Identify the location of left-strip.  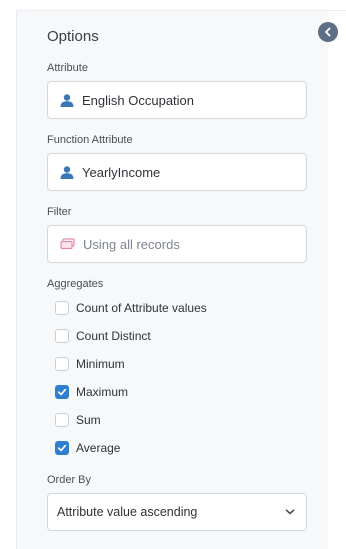
(8, 274).